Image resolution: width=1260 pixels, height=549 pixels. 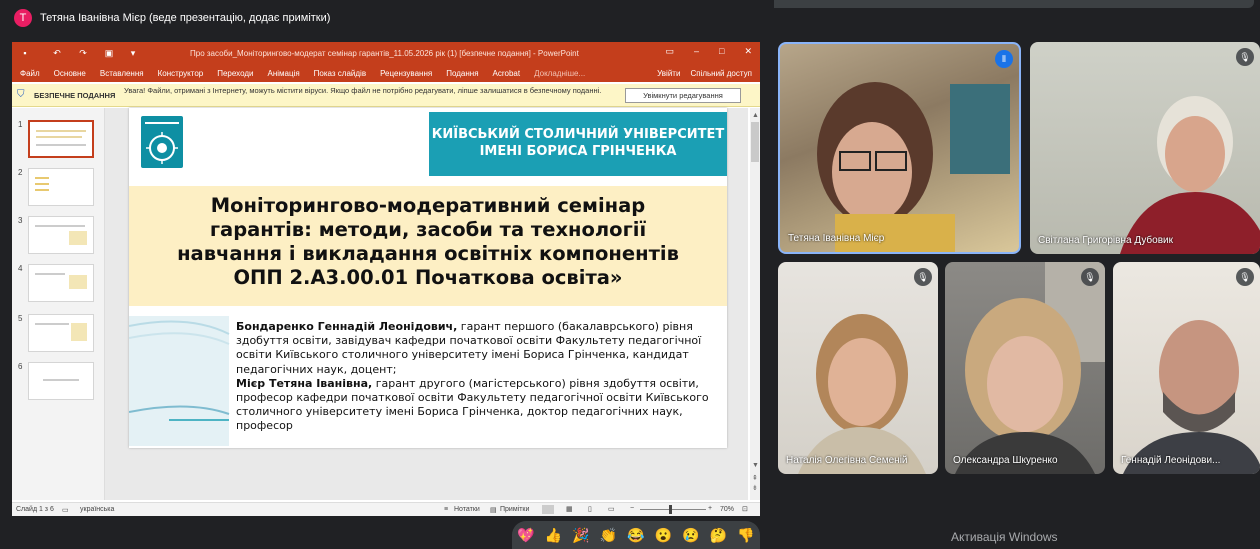 I want to click on normal-view-icon, so click(x=548, y=509).